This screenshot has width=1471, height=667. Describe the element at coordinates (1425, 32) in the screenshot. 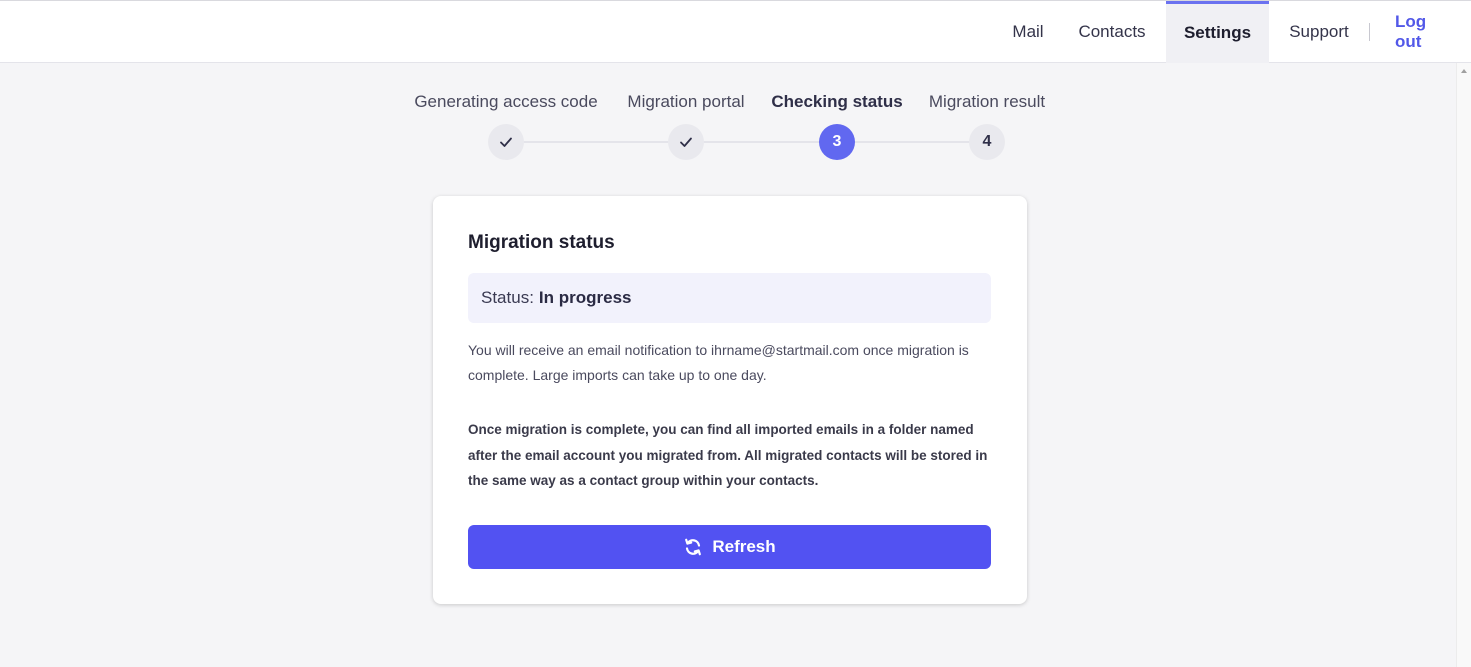

I see `logout-link: Log out` at that location.